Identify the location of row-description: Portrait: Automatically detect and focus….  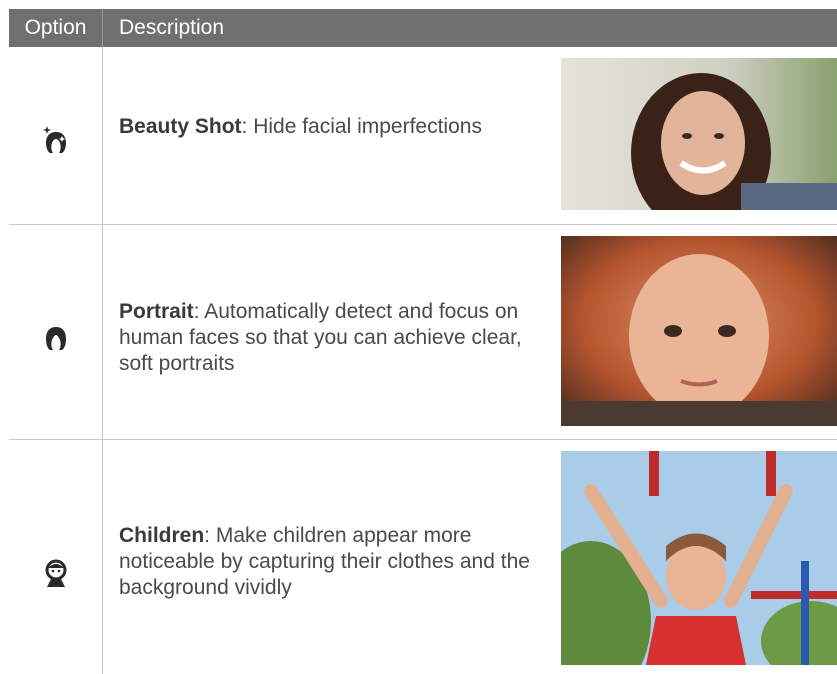
(320, 337).